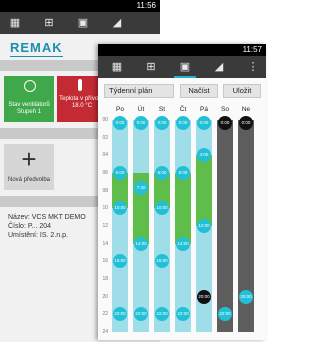 Image resolution: width=320 pixels, height=342 pixels. What do you see at coordinates (36, 56) in the screenshot?
I see `logo-rule` at bounding box center [36, 56].